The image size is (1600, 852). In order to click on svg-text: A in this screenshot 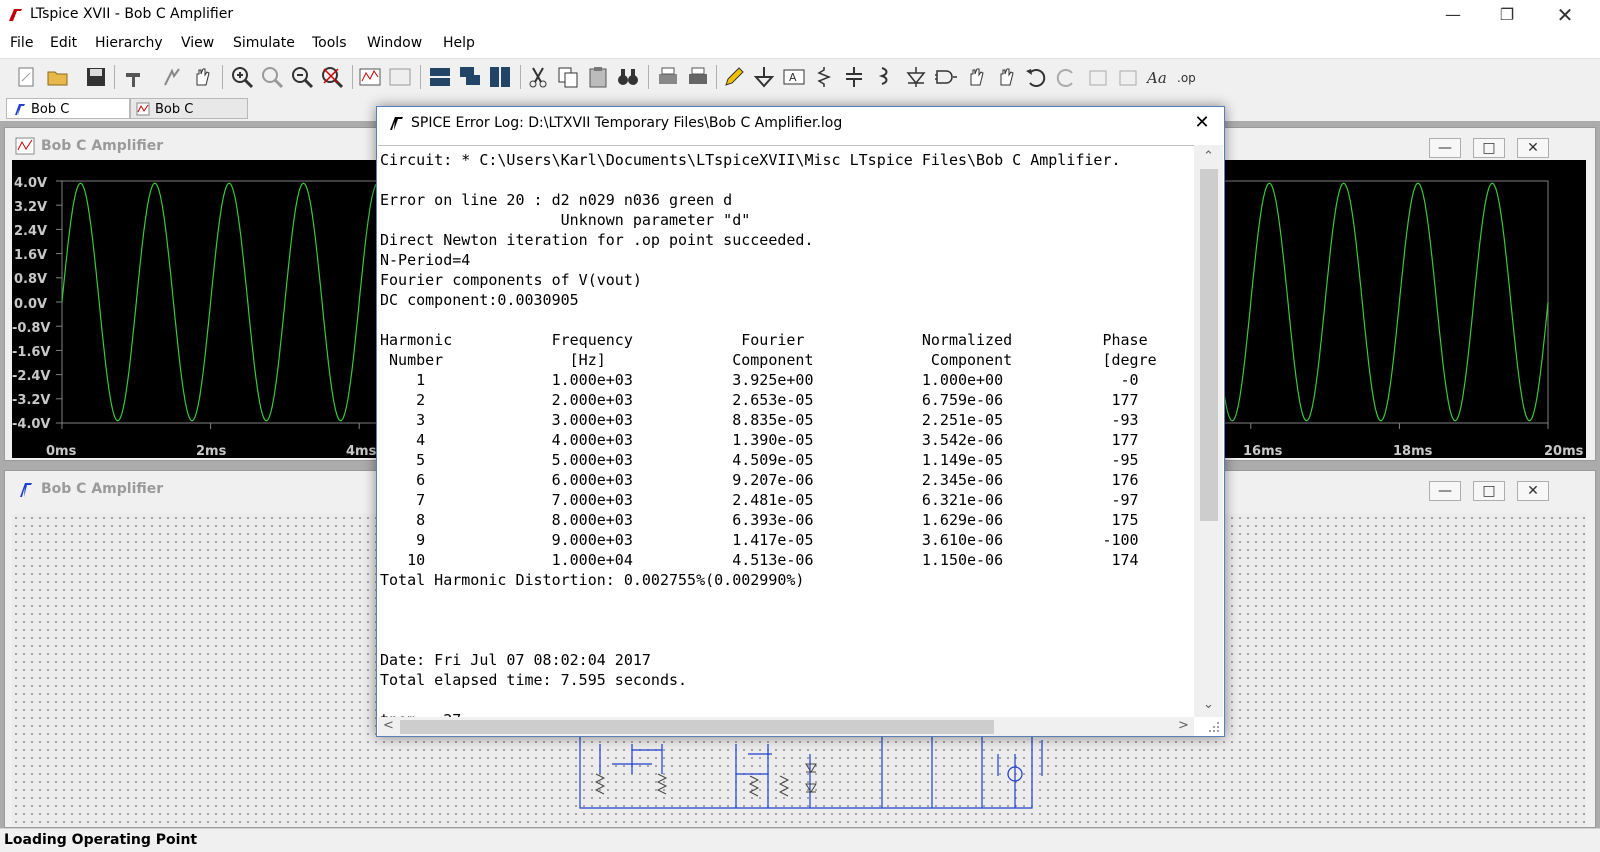, I will do `click(793, 77)`.